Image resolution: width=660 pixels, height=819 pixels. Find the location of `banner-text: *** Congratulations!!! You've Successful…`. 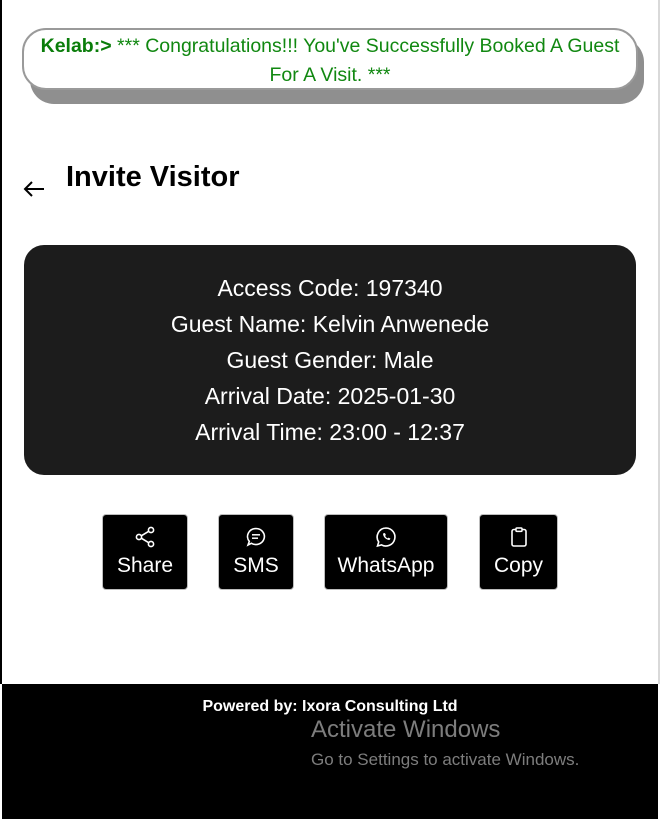

banner-text: *** Congratulations!!! You've Successful… is located at coordinates (365, 60).